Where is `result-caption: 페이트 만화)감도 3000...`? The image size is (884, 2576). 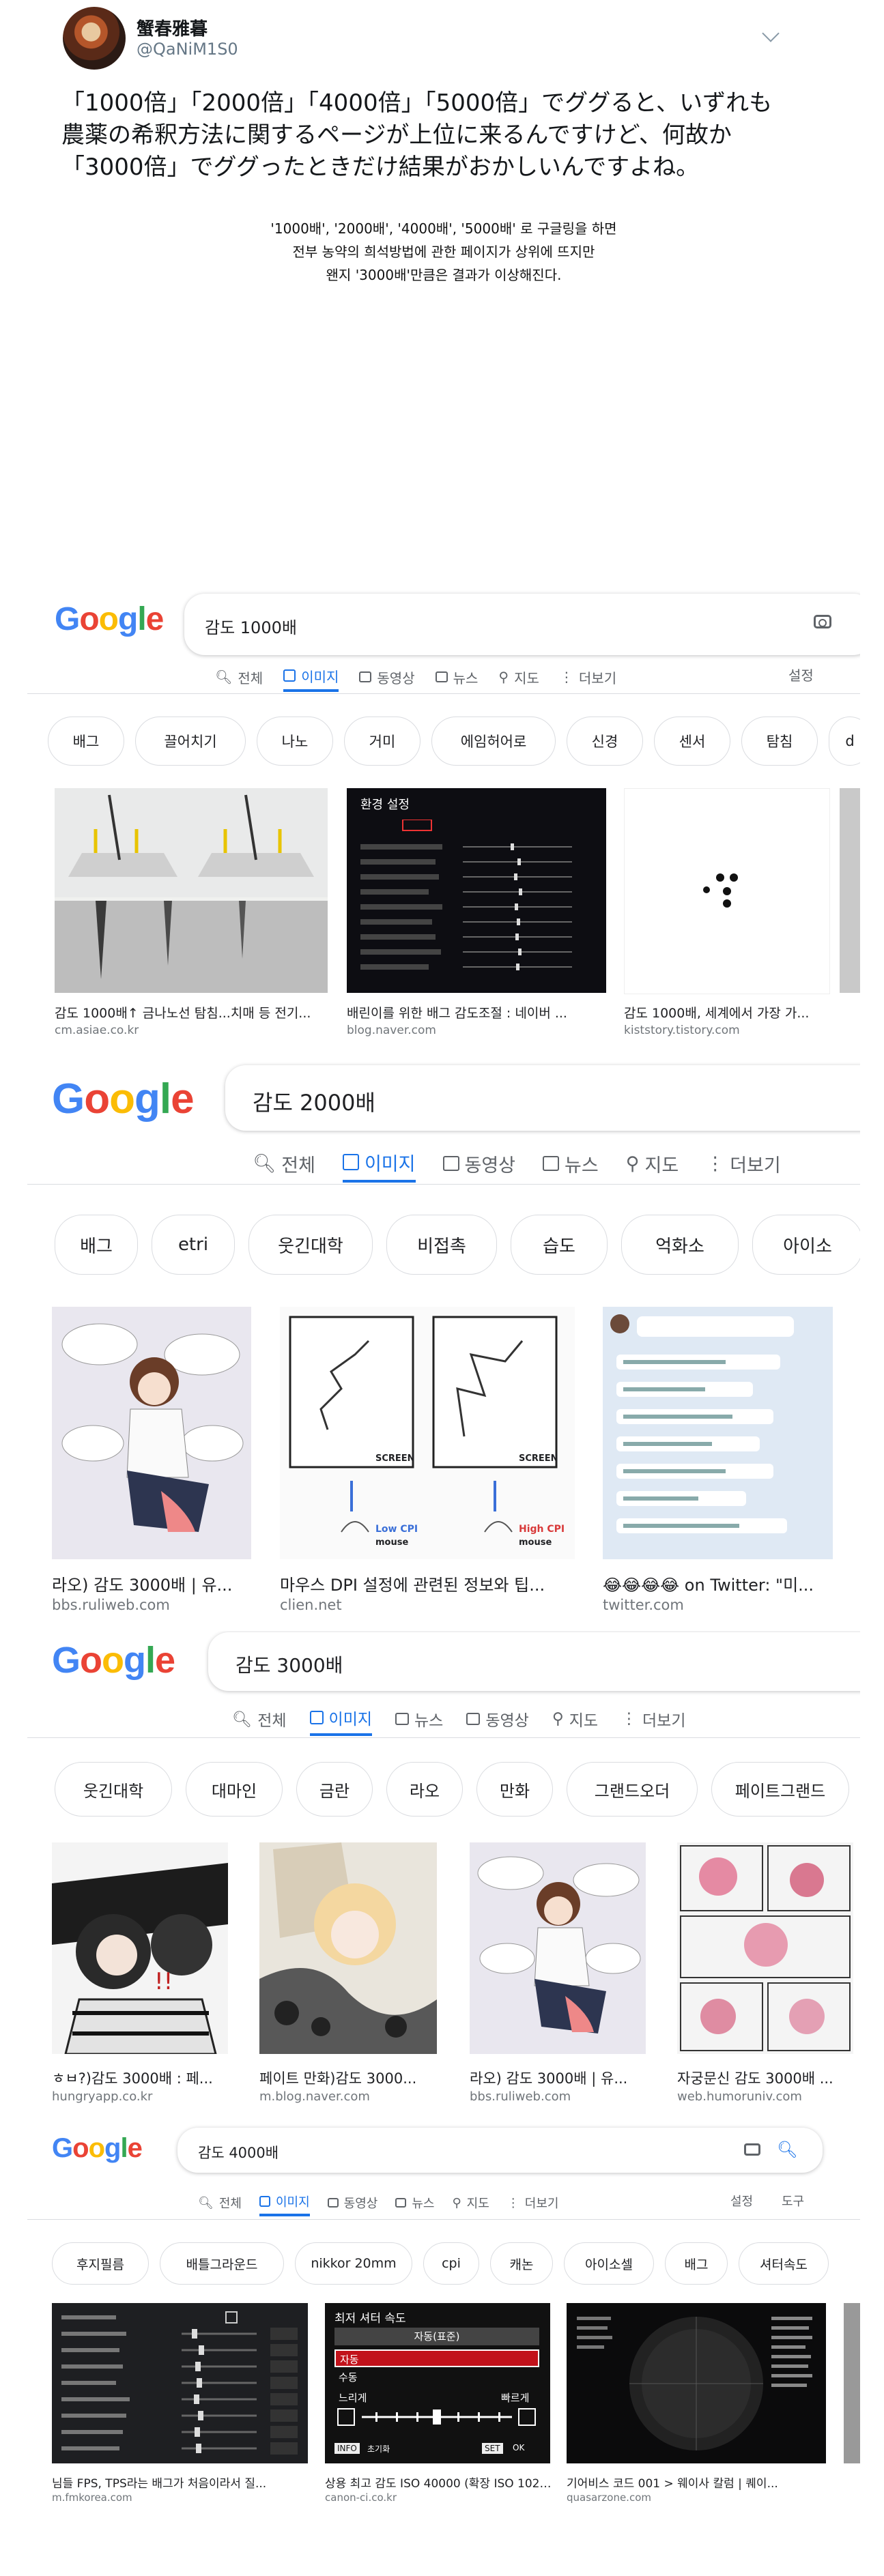
result-caption: 페이트 만화)감도 3000... is located at coordinates (348, 2078).